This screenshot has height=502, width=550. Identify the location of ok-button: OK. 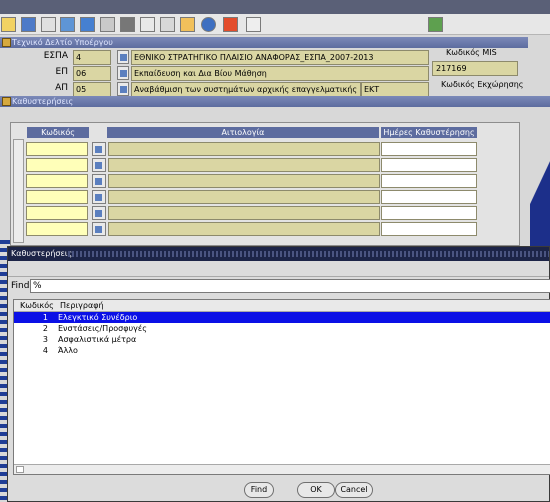
(316, 490).